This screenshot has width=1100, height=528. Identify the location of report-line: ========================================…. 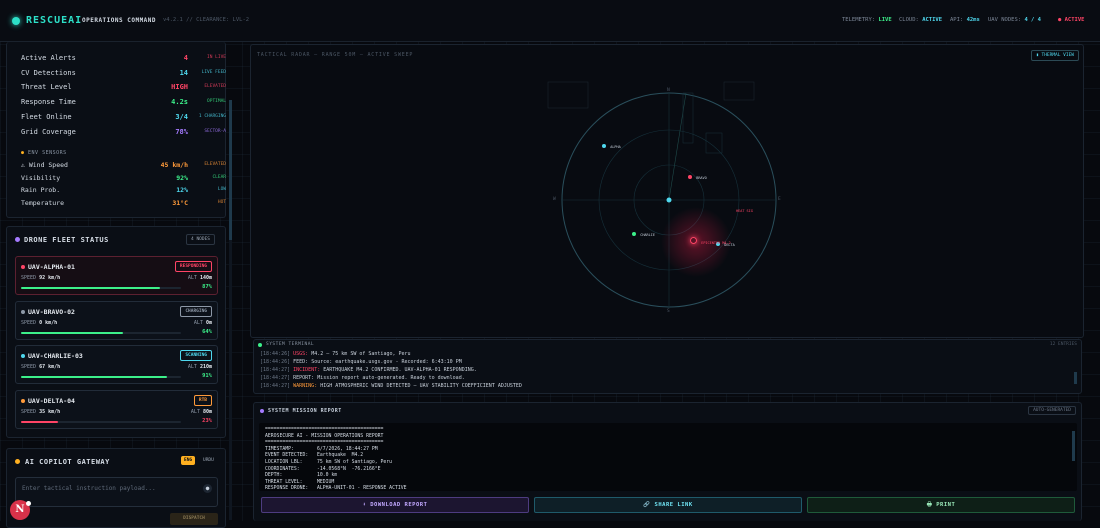
(324, 443).